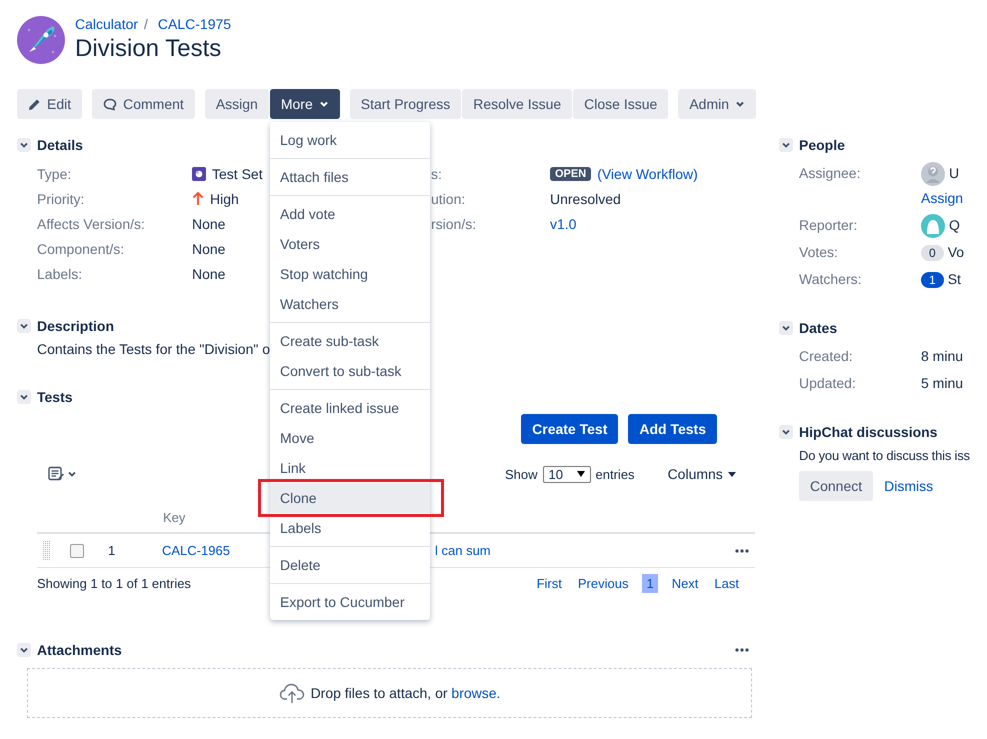  I want to click on menu-item: Create linked issue, so click(350, 408).